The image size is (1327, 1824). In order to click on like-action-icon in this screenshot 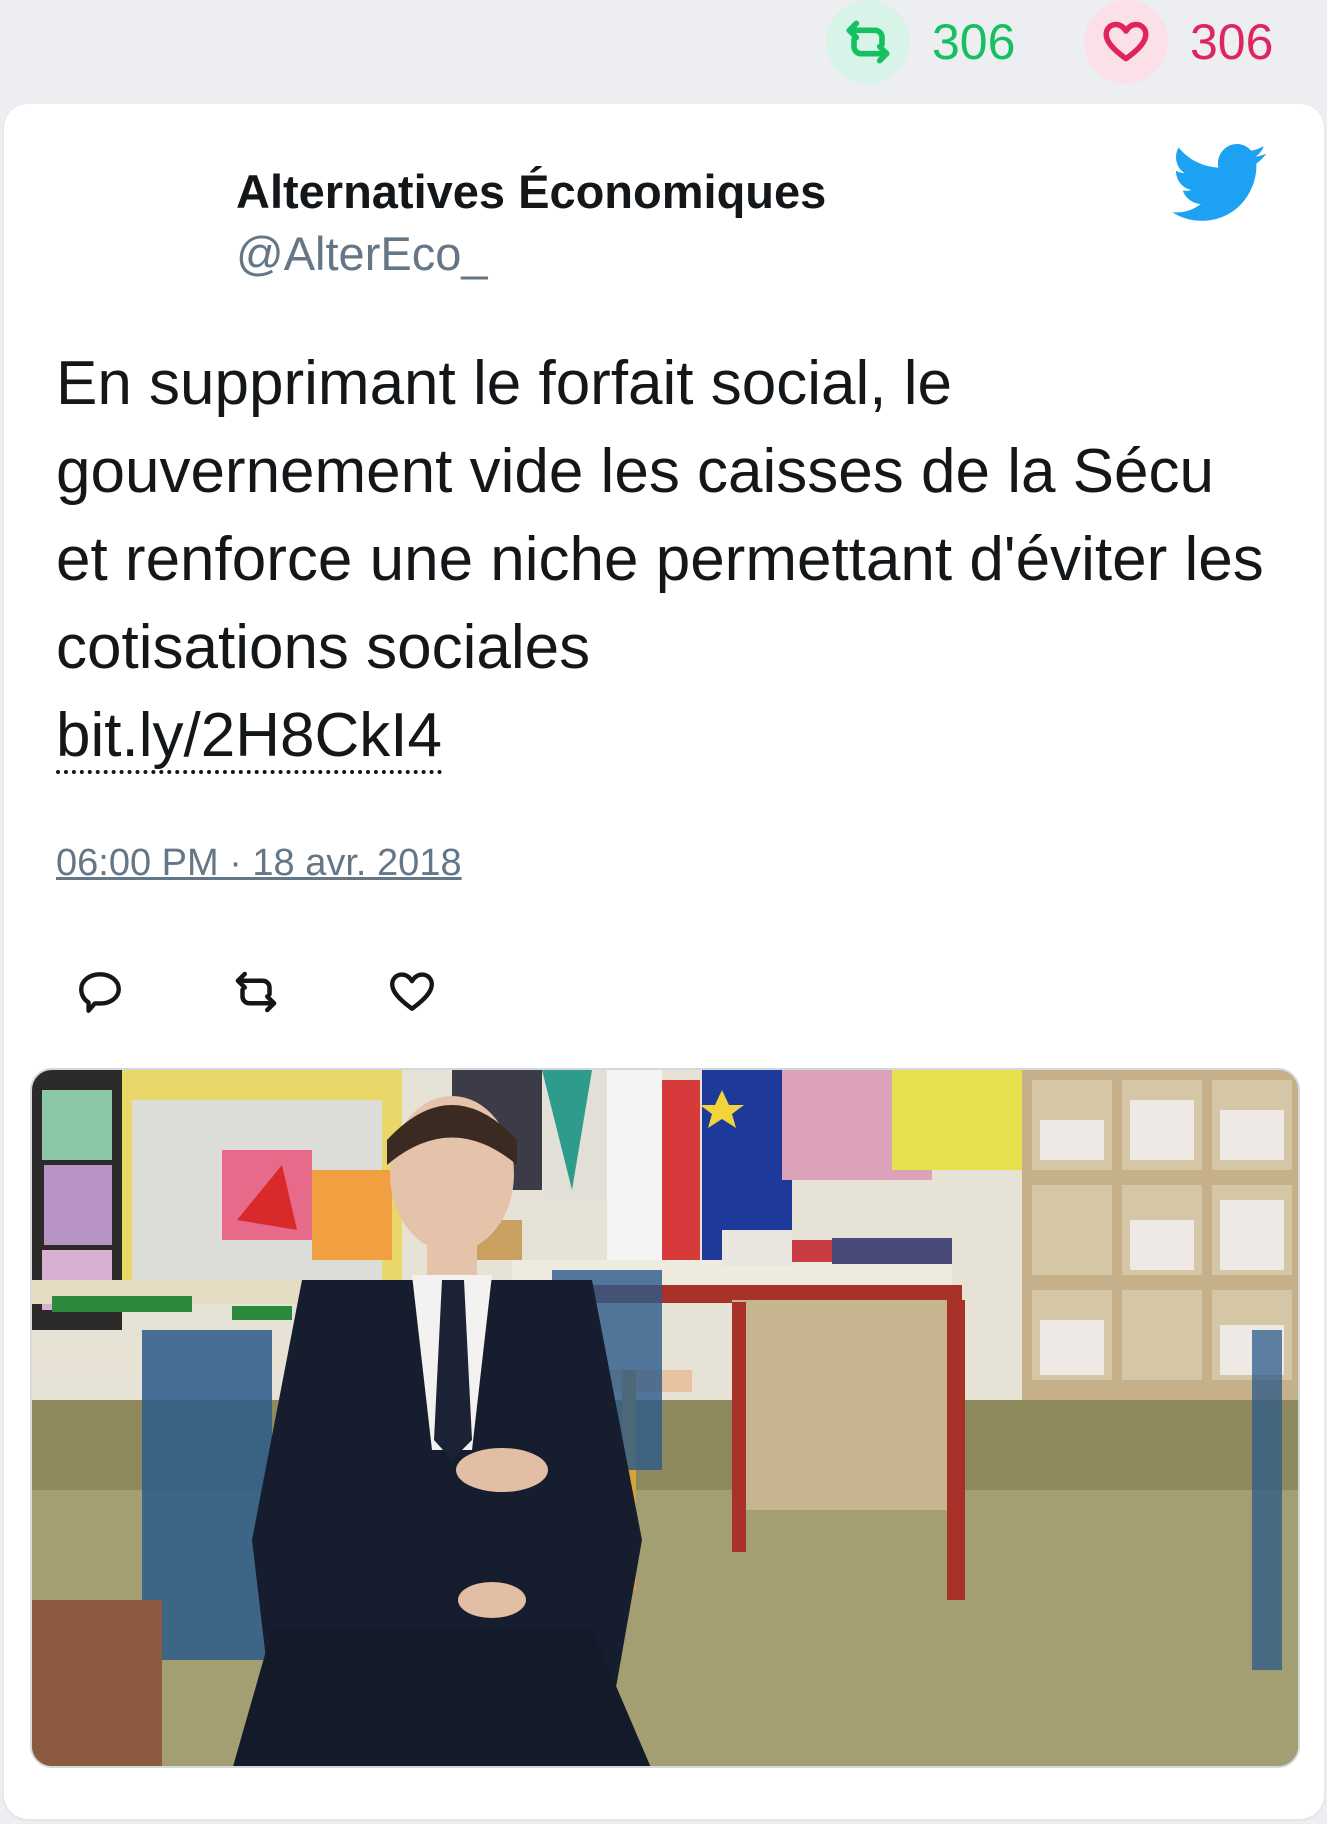, I will do `click(412, 992)`.